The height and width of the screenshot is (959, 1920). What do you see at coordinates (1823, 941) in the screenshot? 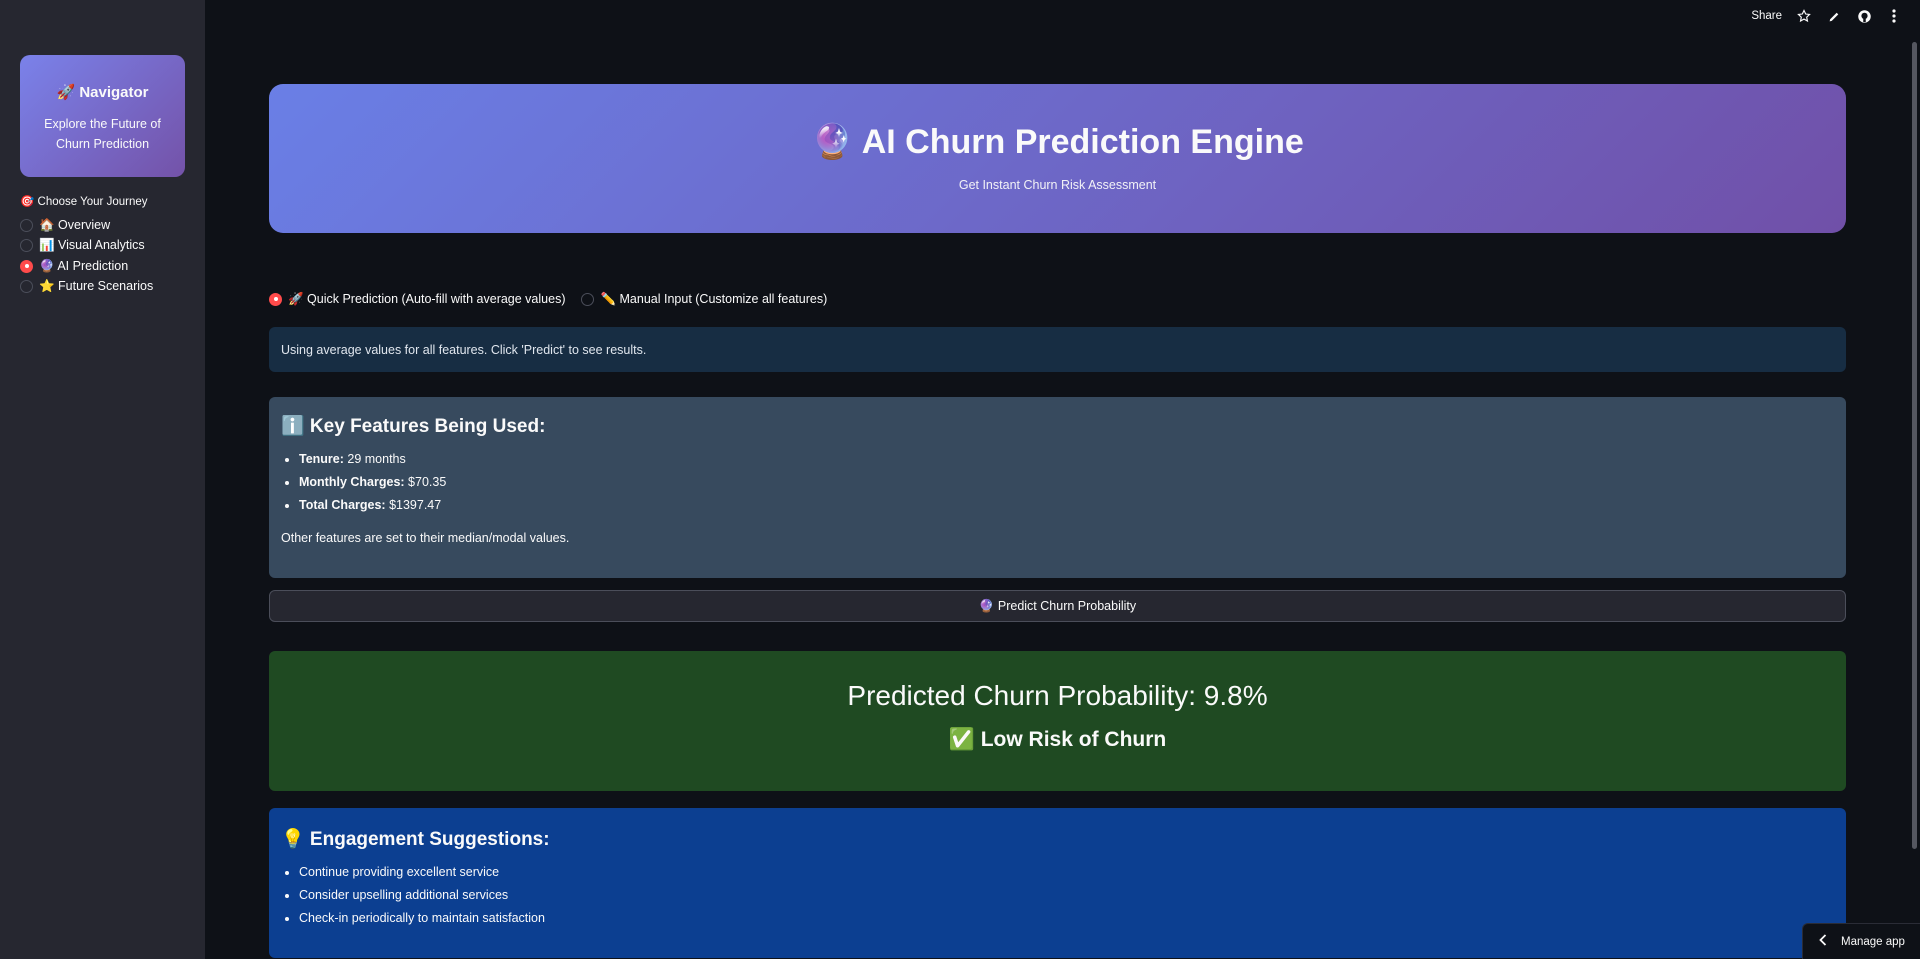
I see `chevron-left-icon` at bounding box center [1823, 941].